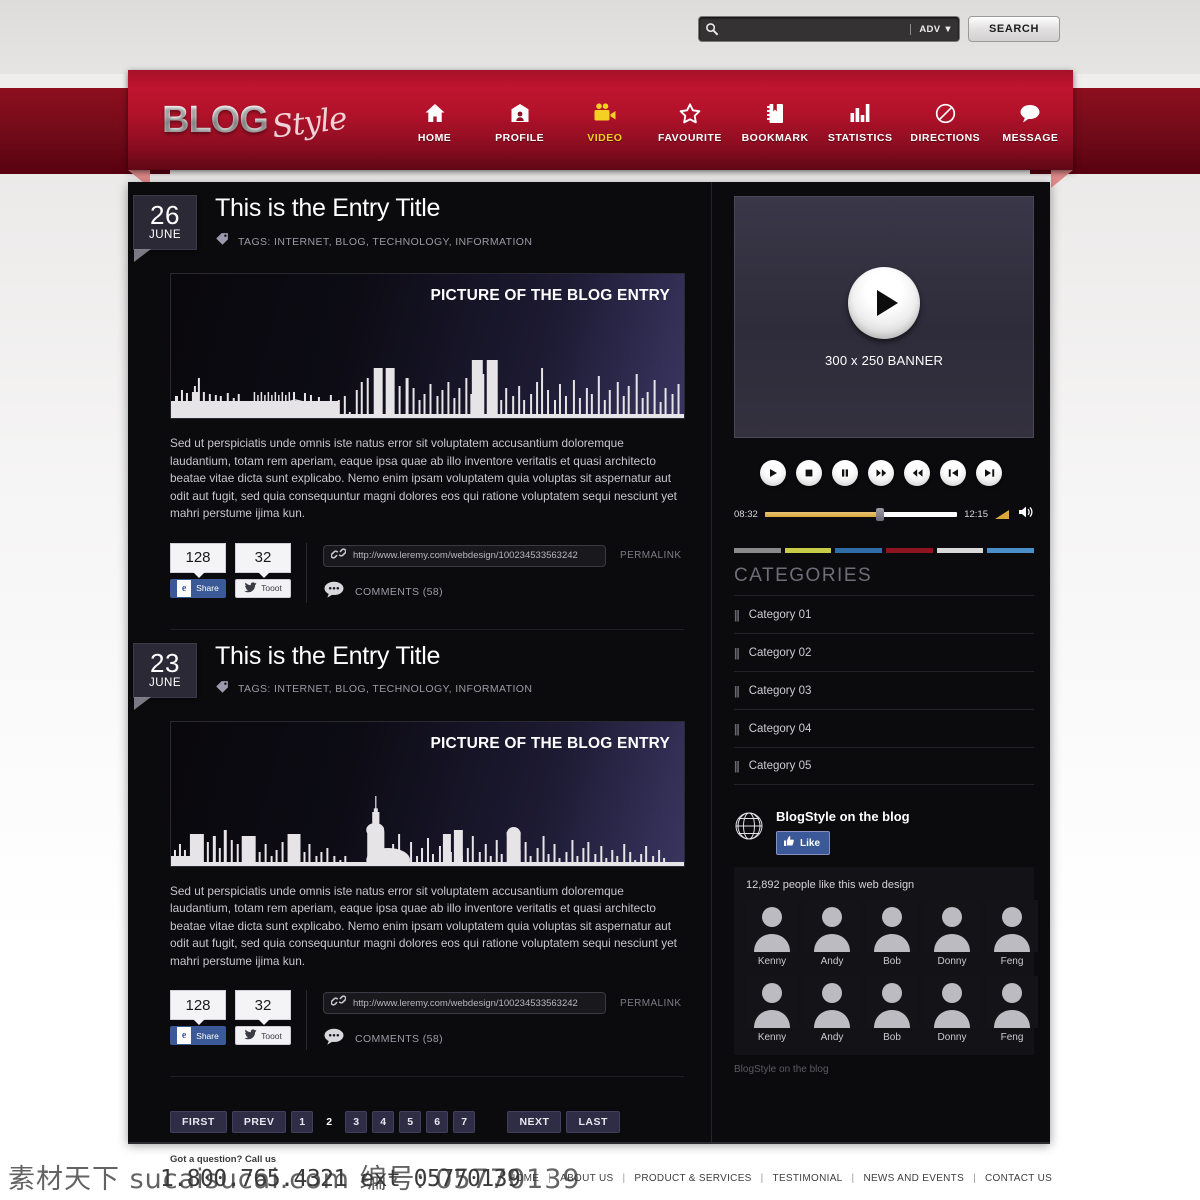  I want to click on volume-slider, so click(1002, 514).